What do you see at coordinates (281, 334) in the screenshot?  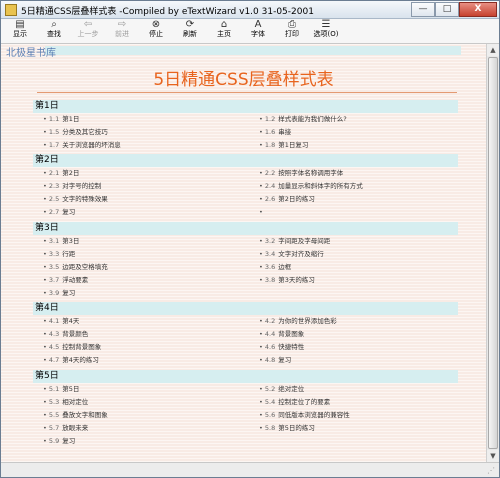 I see `toc-link: • 4.4 背景图象` at bounding box center [281, 334].